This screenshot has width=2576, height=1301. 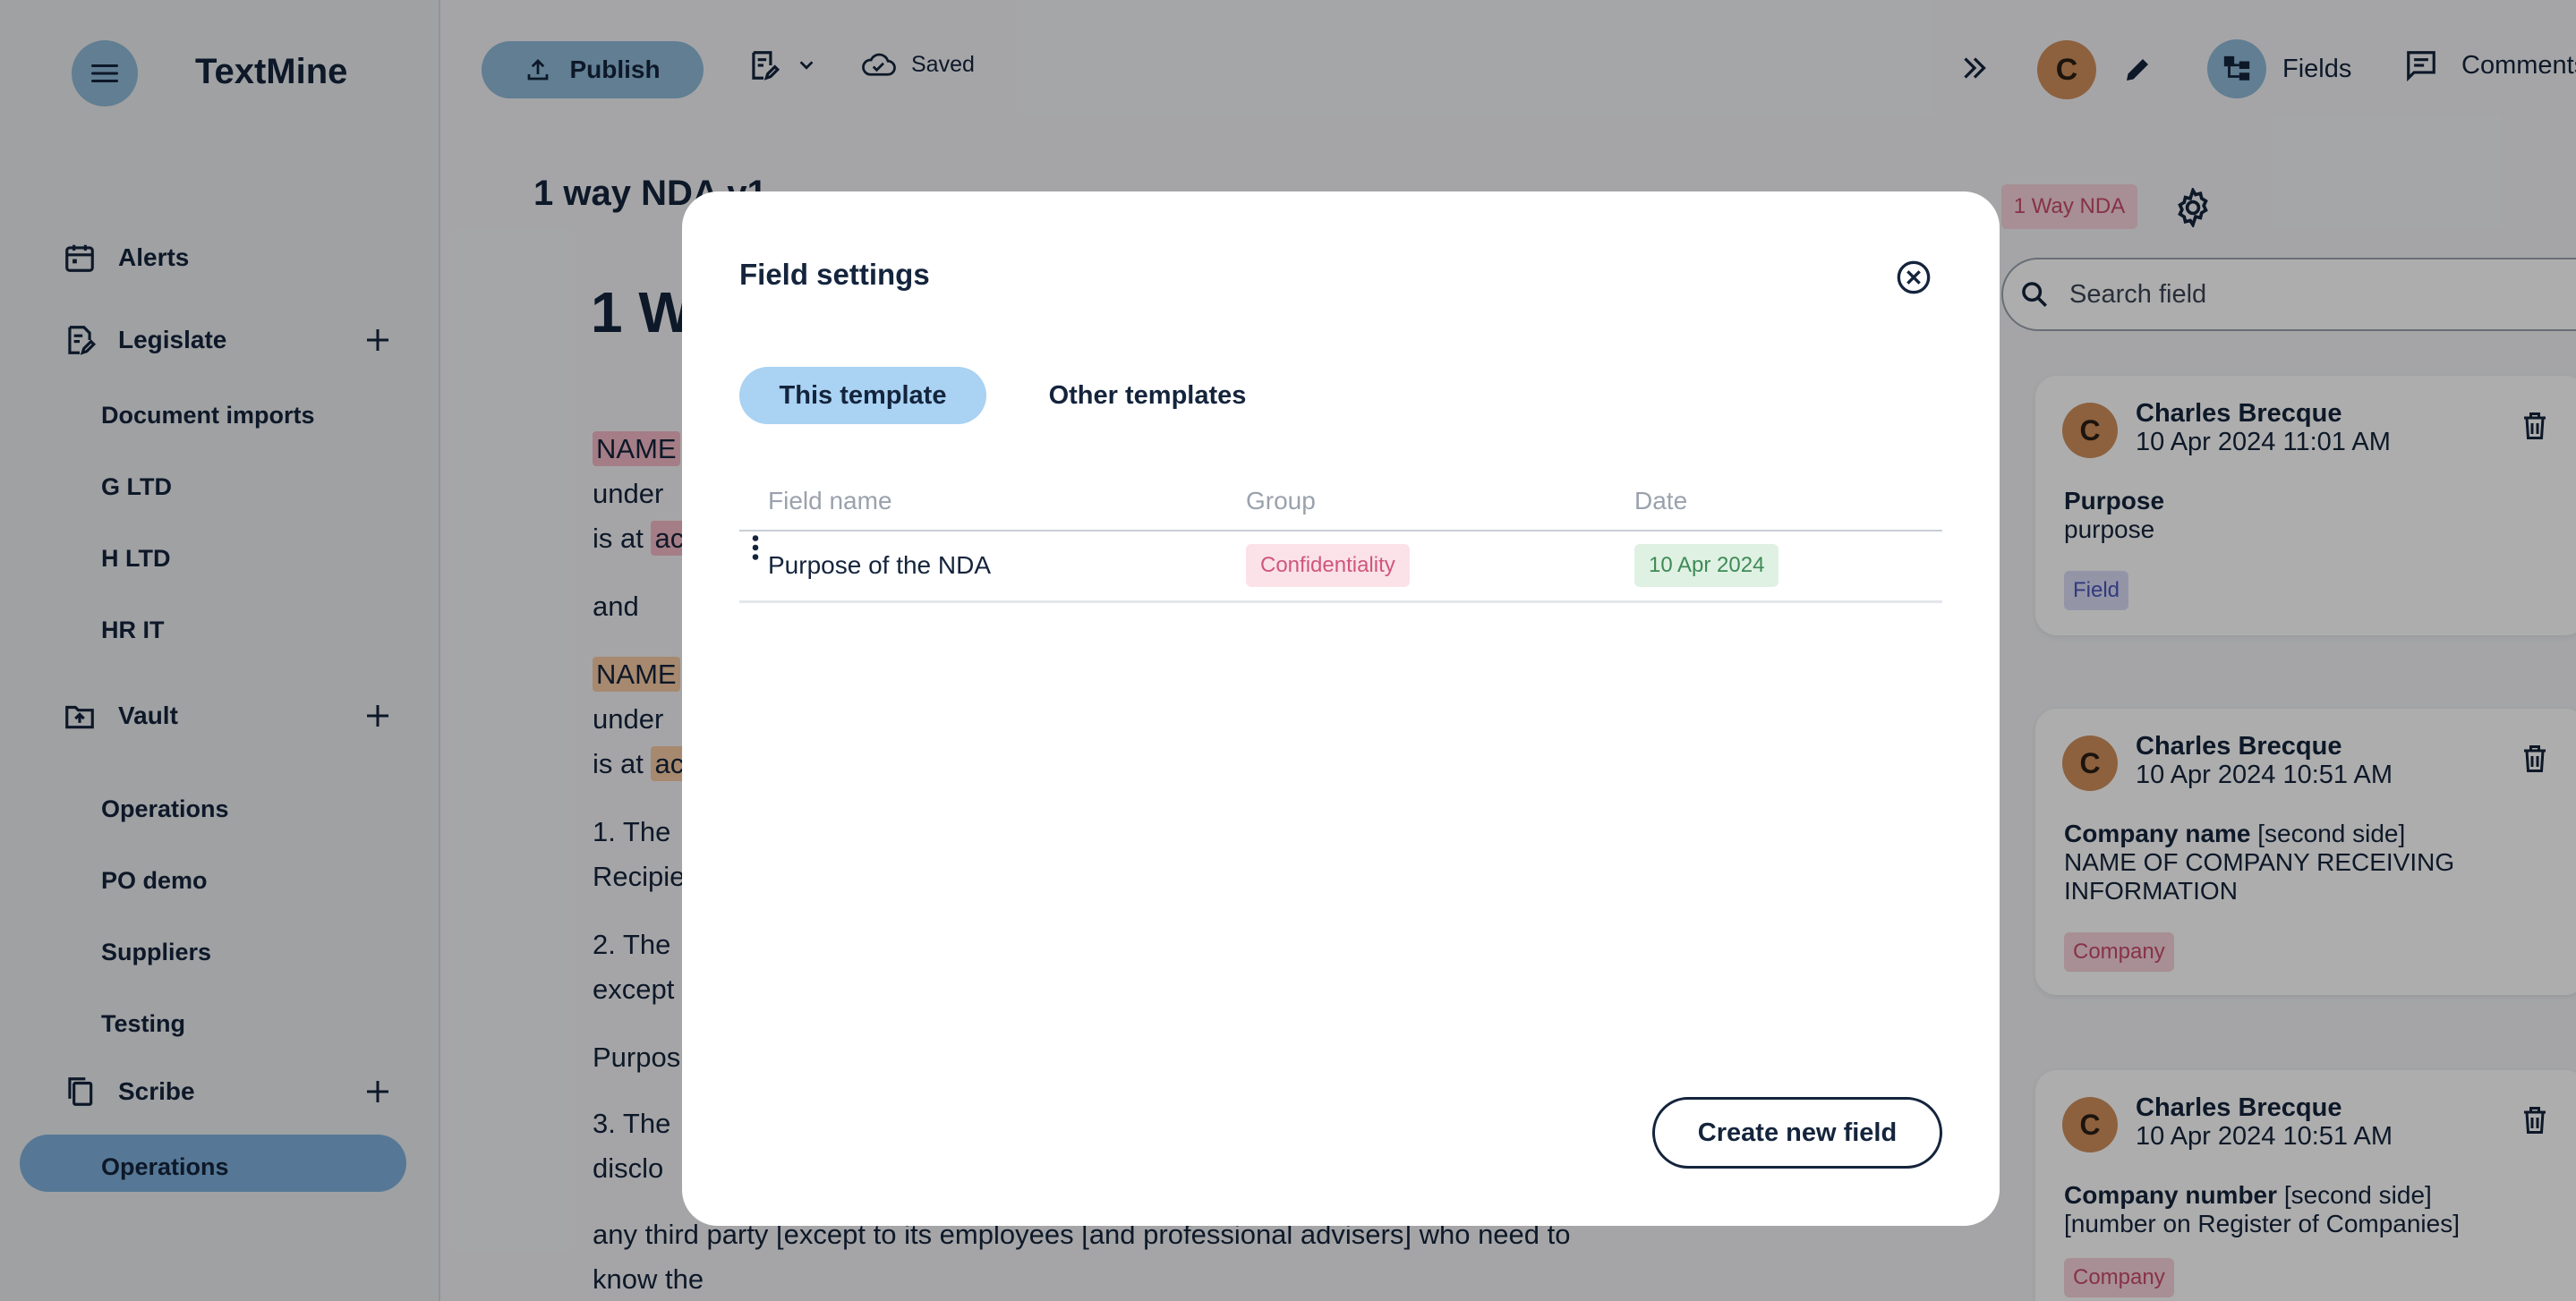 What do you see at coordinates (1797, 1133) in the screenshot?
I see `create-new-field-button: Create new field` at bounding box center [1797, 1133].